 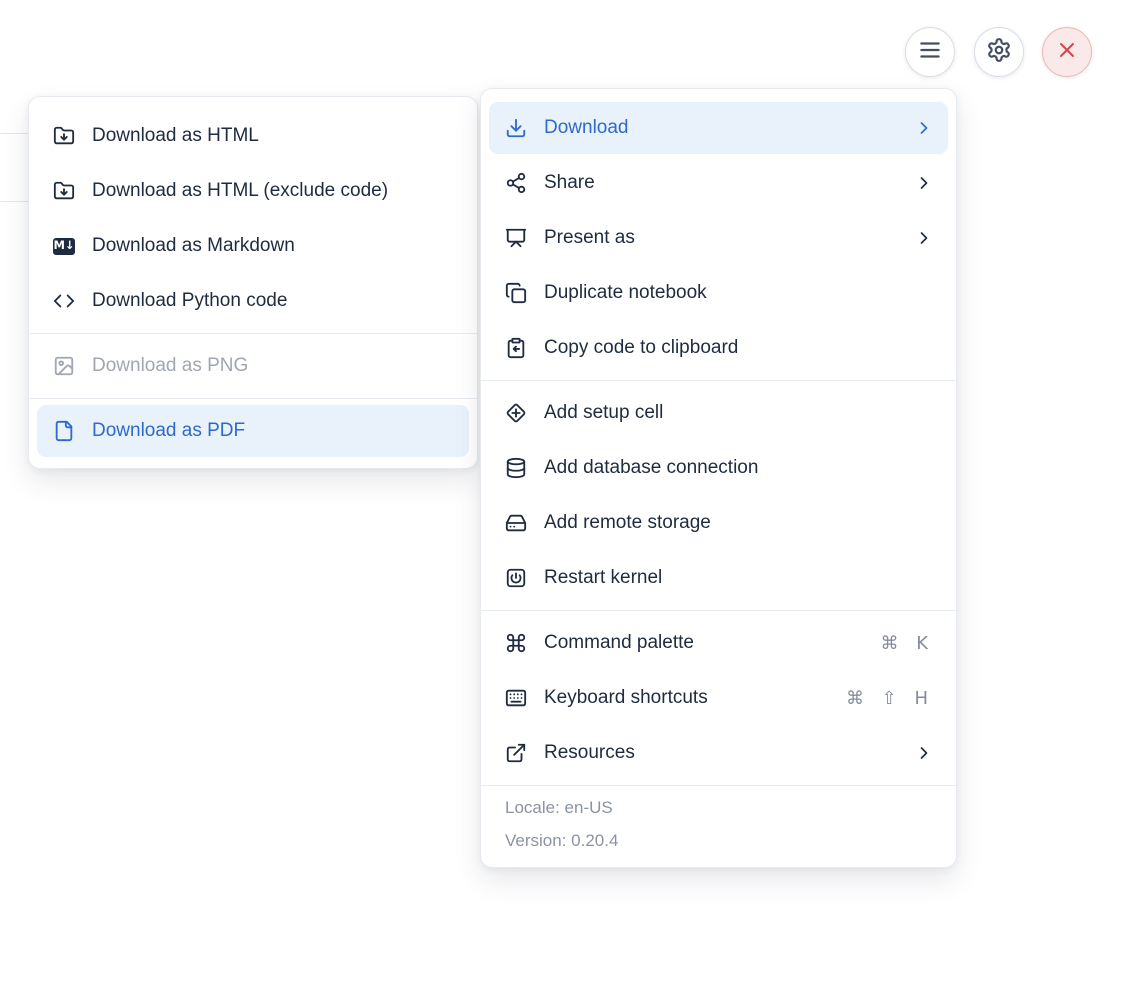 I want to click on menu-item-download-python-code: Download Python code, so click(x=253, y=301).